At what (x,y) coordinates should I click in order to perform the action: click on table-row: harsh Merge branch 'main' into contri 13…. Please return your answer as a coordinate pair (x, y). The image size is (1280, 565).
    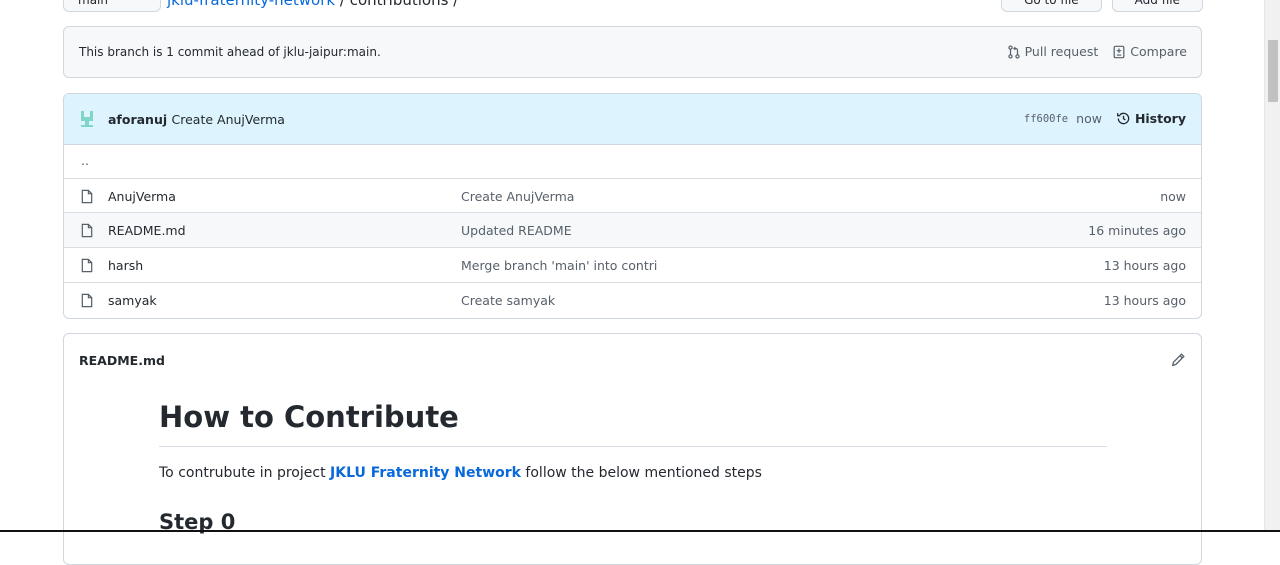
    Looking at the image, I should click on (632, 264).